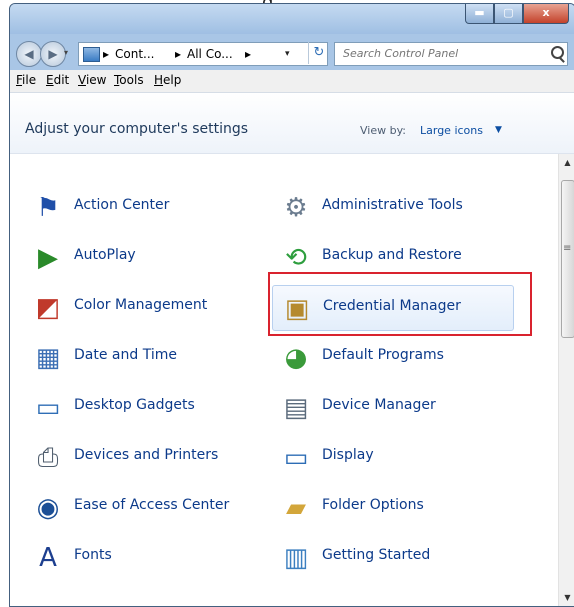  What do you see at coordinates (296, 458) in the screenshot?
I see `display-icon: ▭` at bounding box center [296, 458].